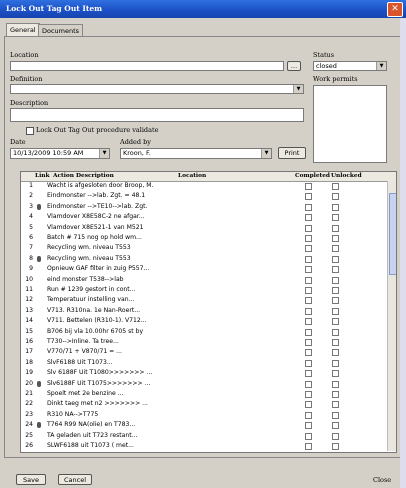  I want to click on date-picker: 10/13/2009 10:59 AM ▼, so click(60, 153).